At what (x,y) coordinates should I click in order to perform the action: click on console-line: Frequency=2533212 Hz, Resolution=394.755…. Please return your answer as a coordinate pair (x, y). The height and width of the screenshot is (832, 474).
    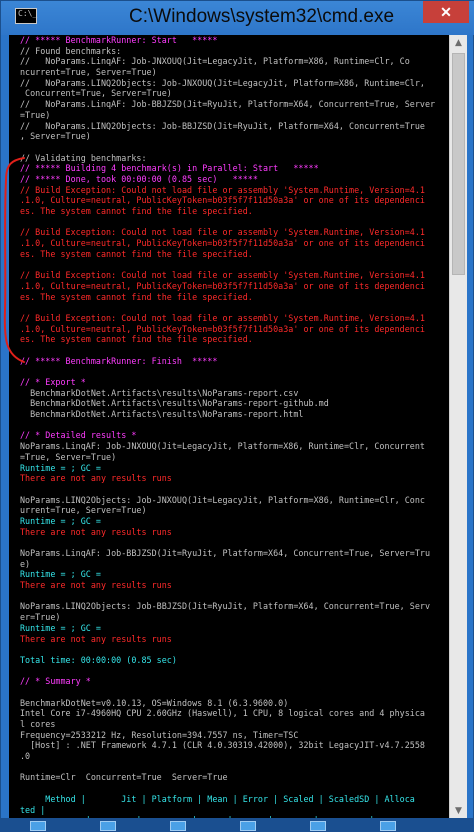
    Looking at the image, I should click on (159, 734).